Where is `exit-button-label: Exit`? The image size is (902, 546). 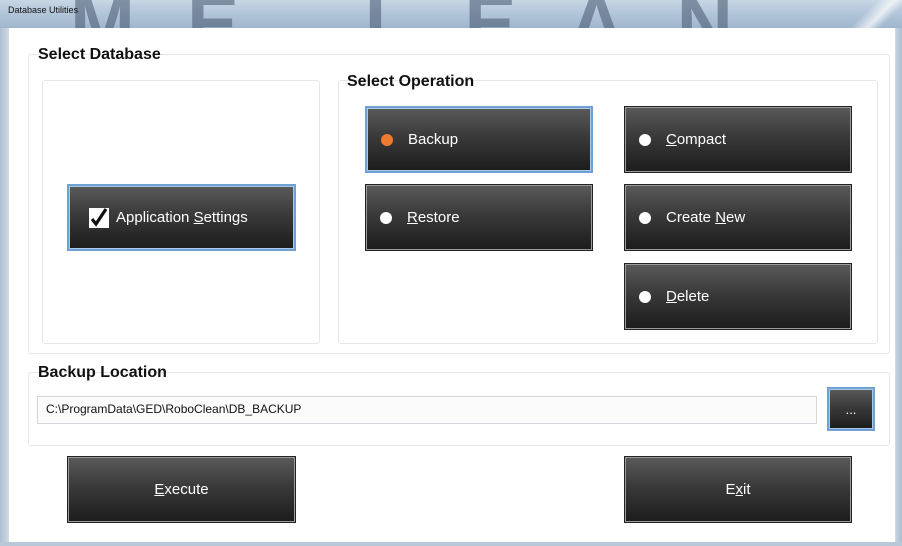
exit-button-label: Exit is located at coordinates (738, 489).